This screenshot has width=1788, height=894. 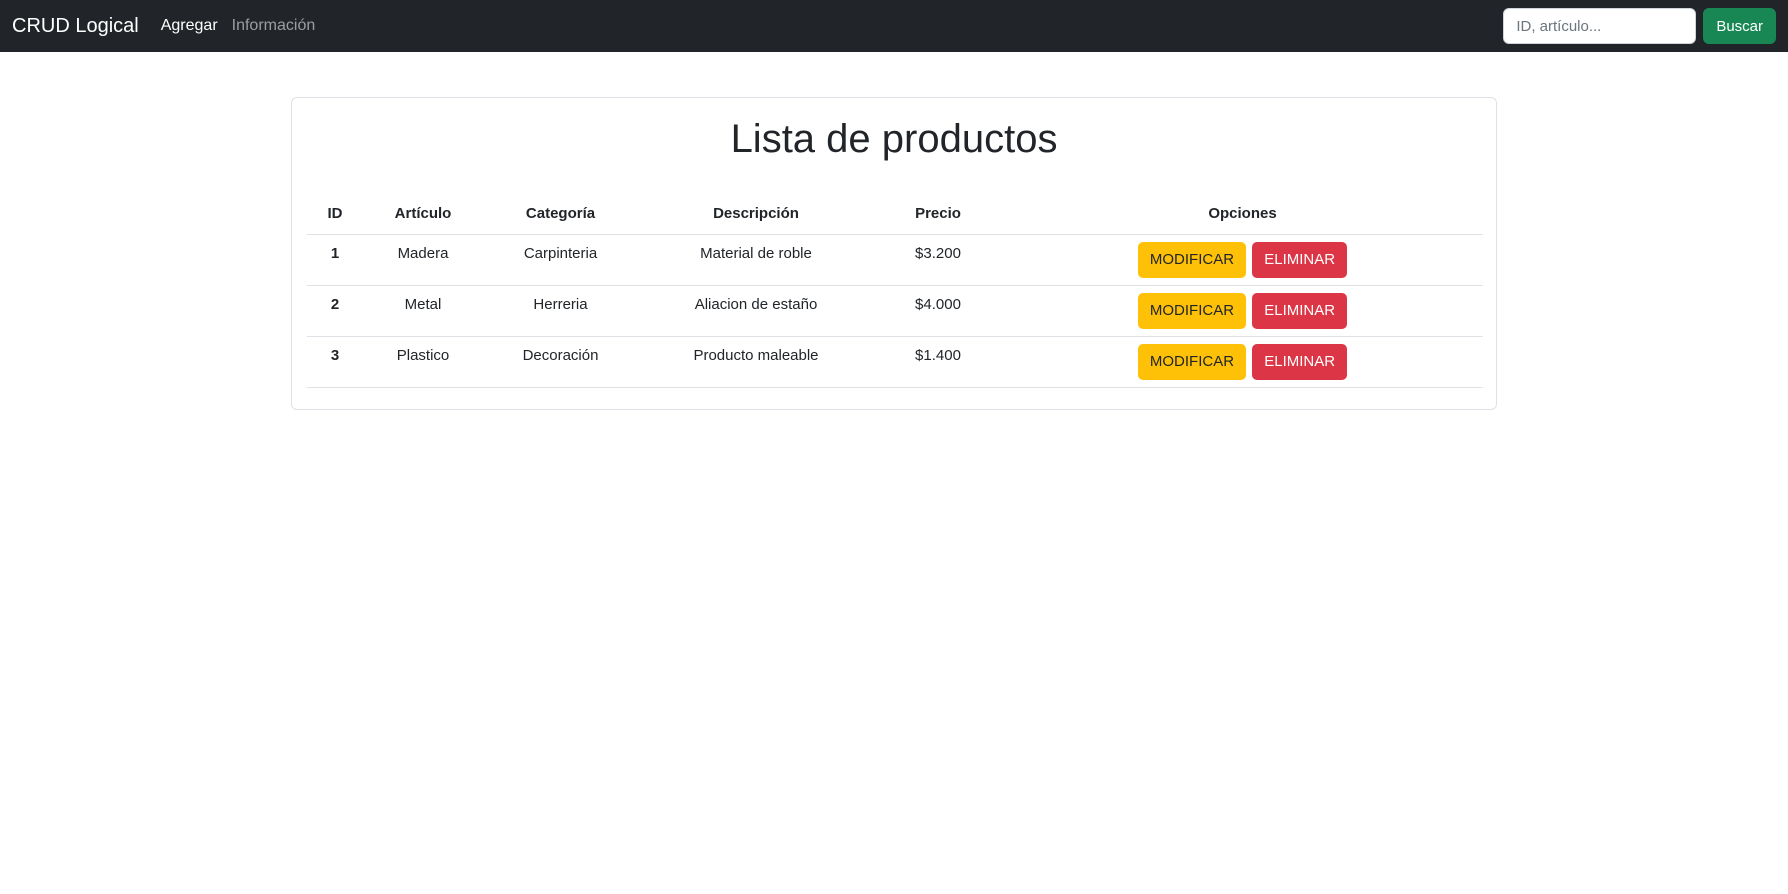 I want to click on search-form: Buscar, so click(x=1639, y=26).